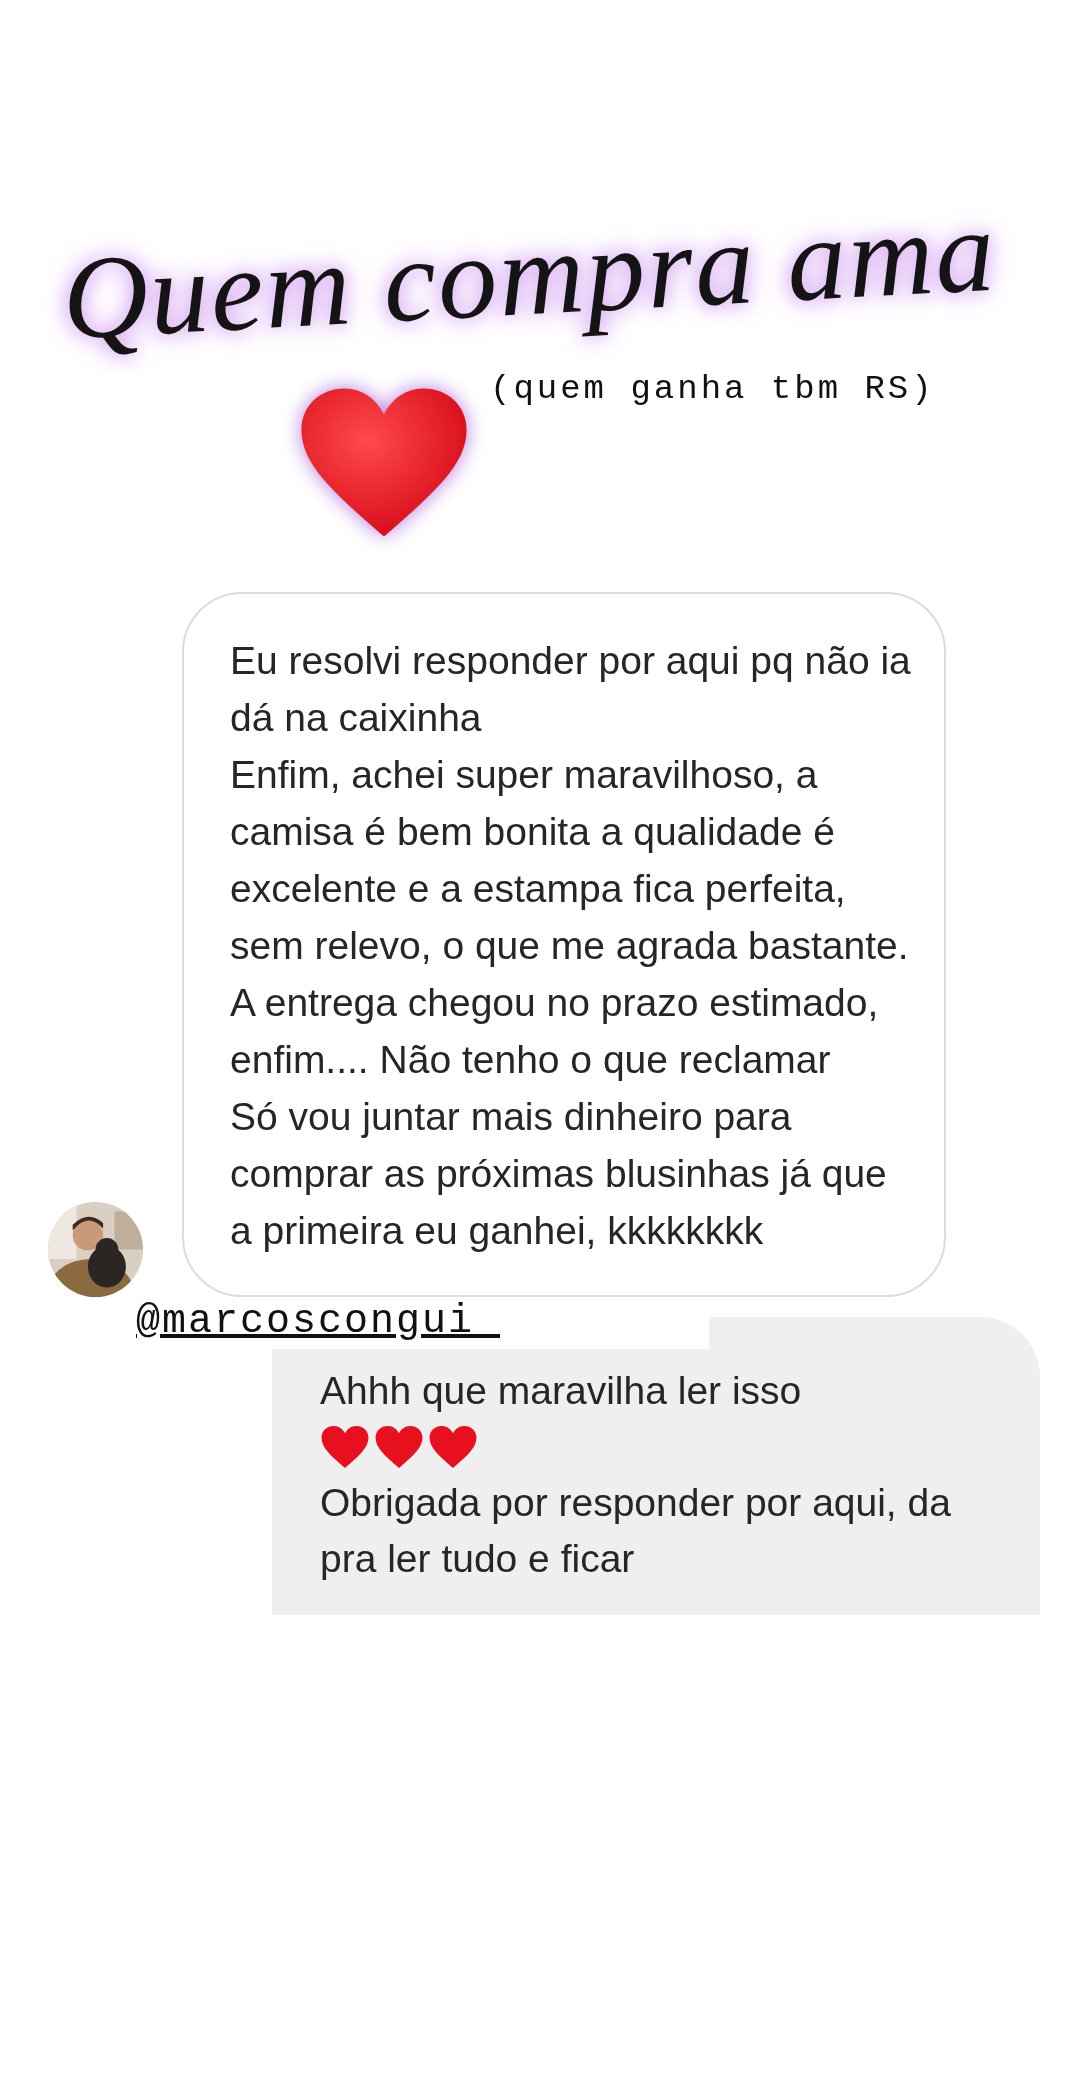 The height and width of the screenshot is (2076, 1080). I want to click on reply-text: Ahhh que maravilha ler isso, so click(561, 1391).